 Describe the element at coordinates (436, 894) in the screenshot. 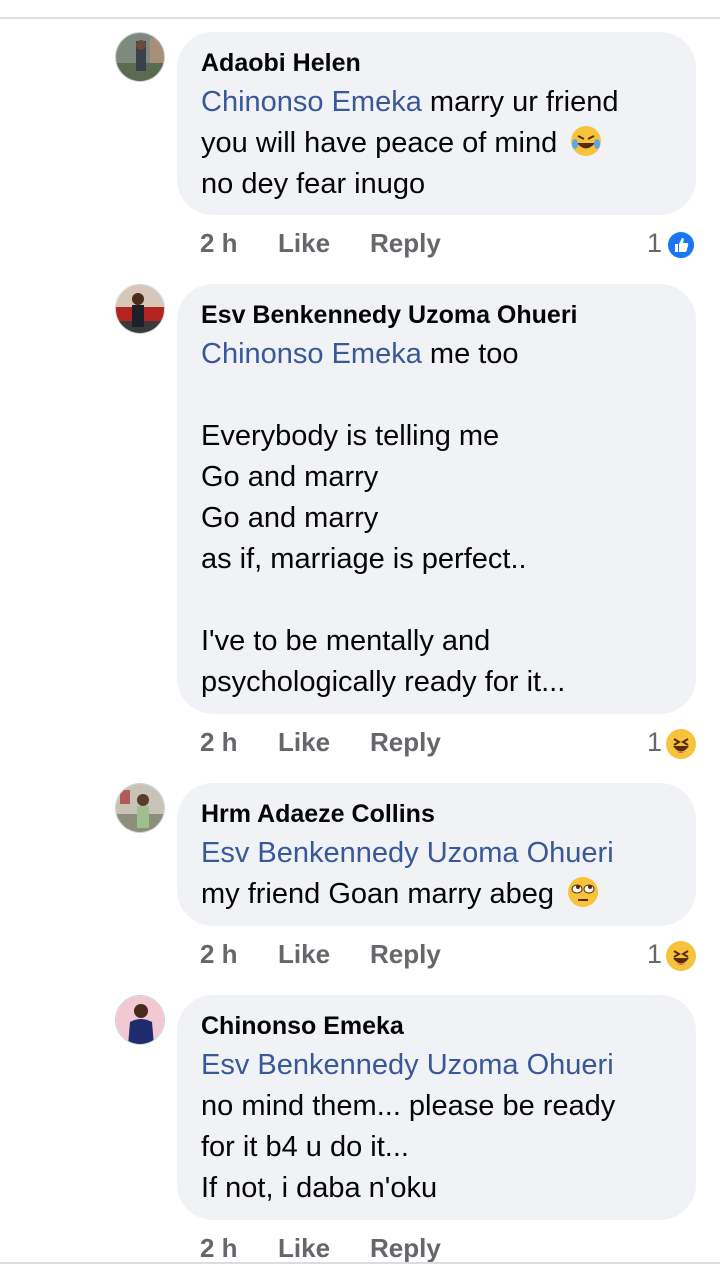

I see `comment-text-line: my friend Goan marry abeg` at that location.